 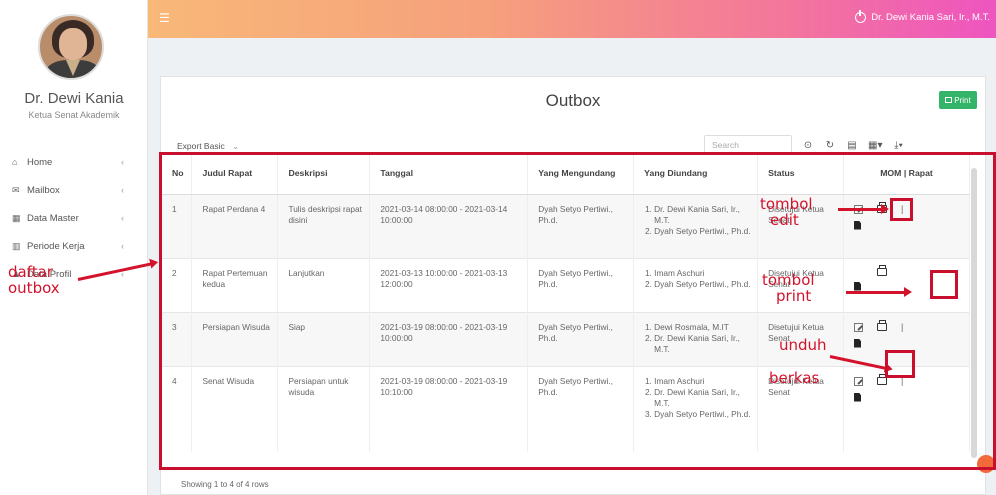 What do you see at coordinates (861, 16) in the screenshot?
I see `power-icon` at bounding box center [861, 16].